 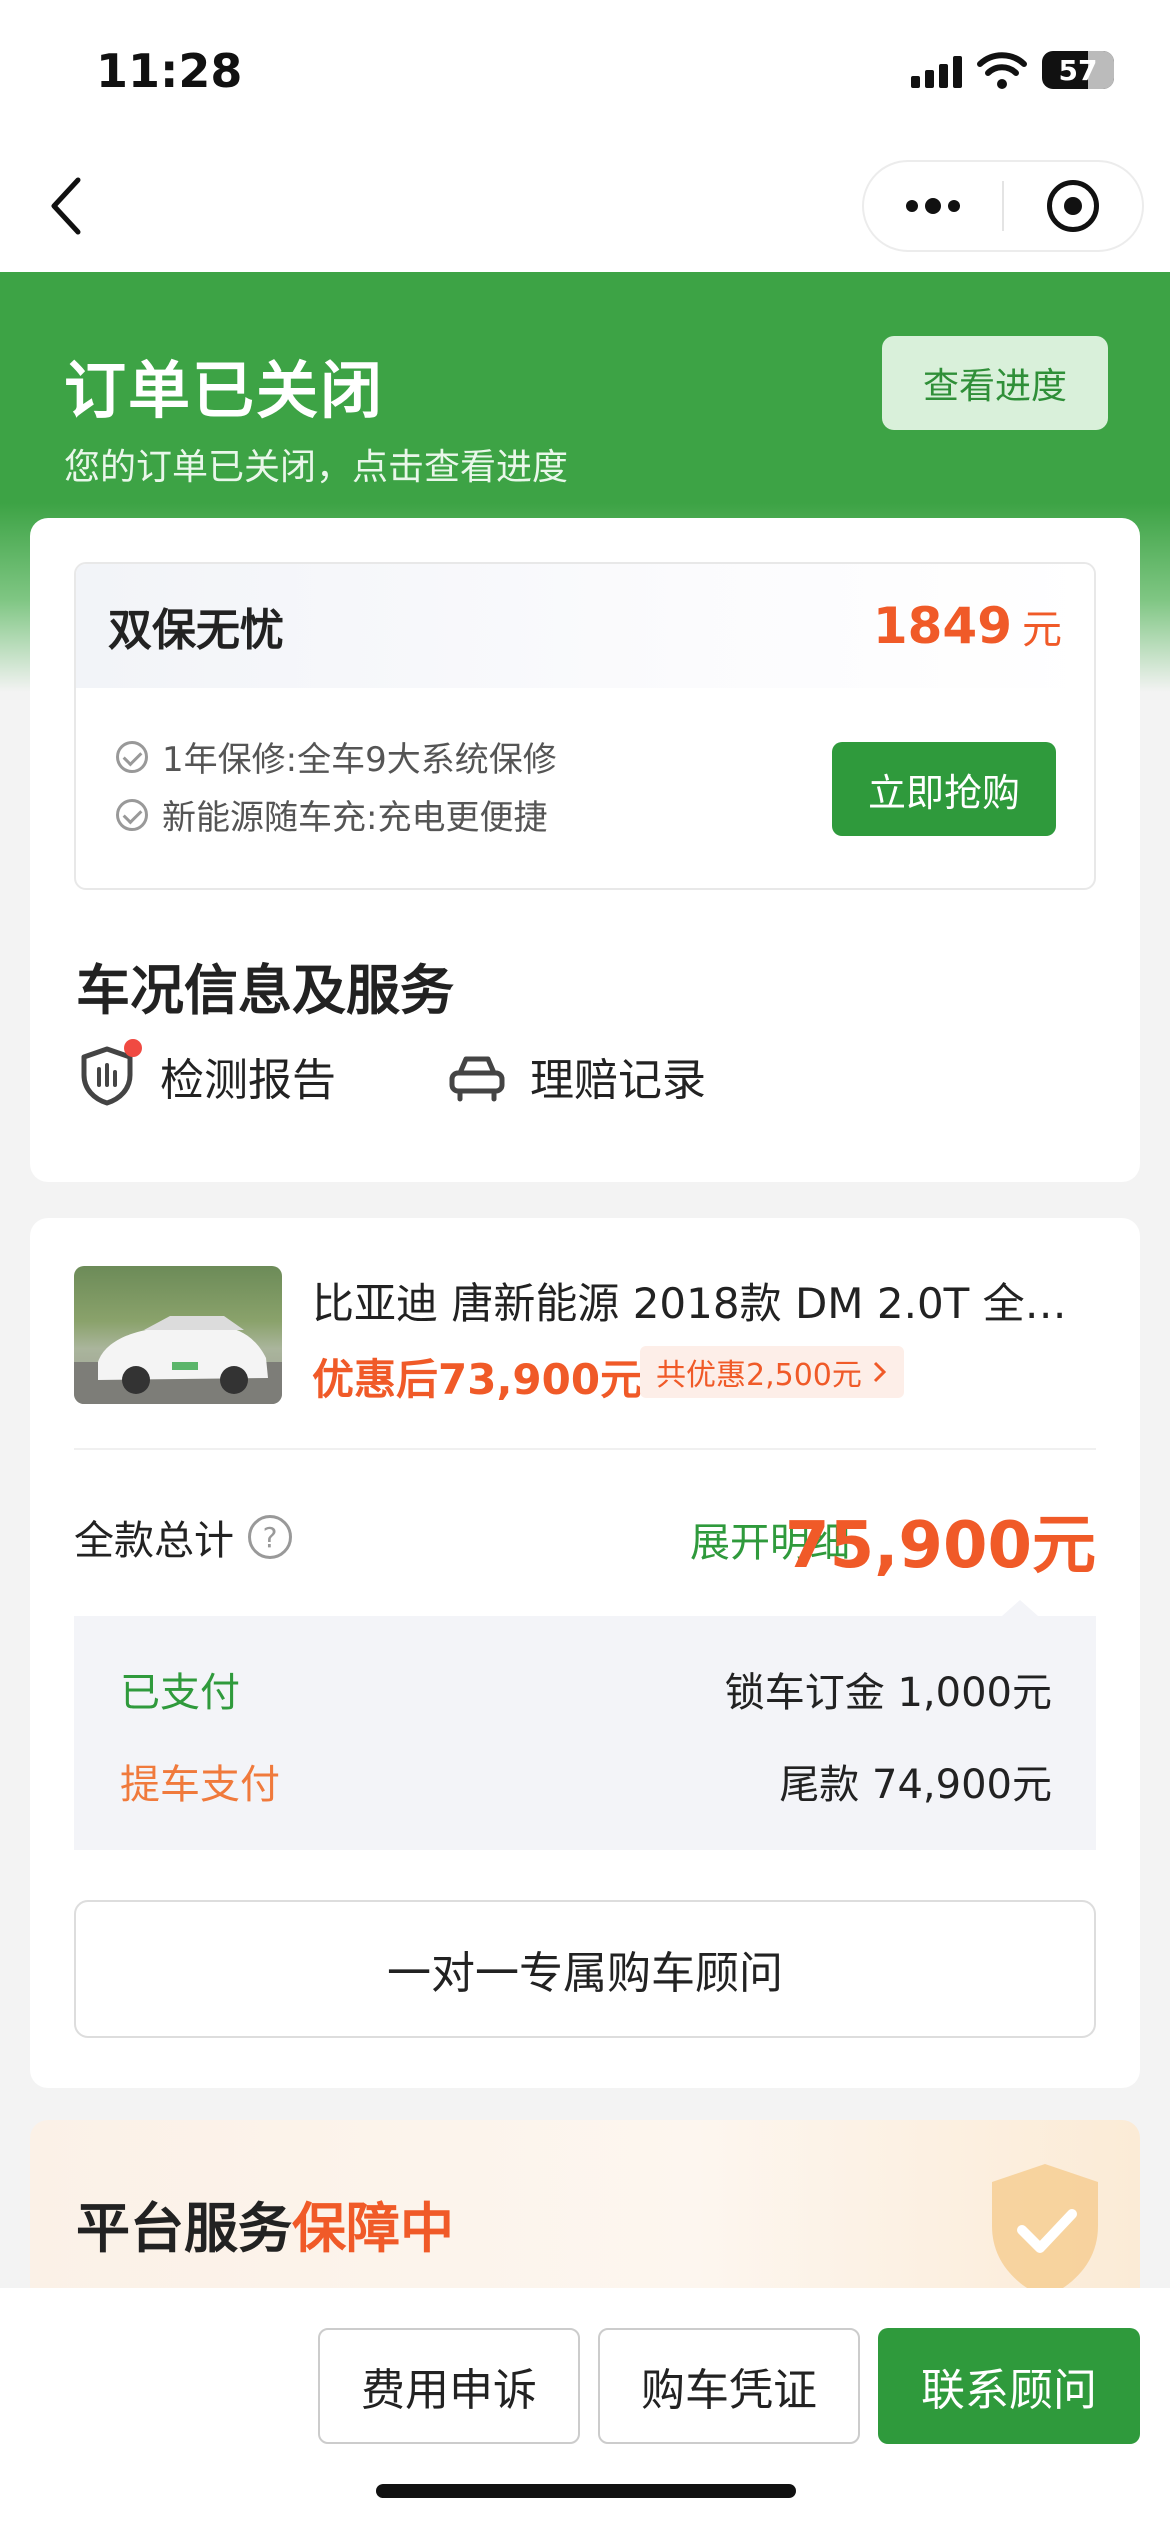 I want to click on payment-row: 已支付 锁车订金 1,000元, so click(x=586, y=1689).